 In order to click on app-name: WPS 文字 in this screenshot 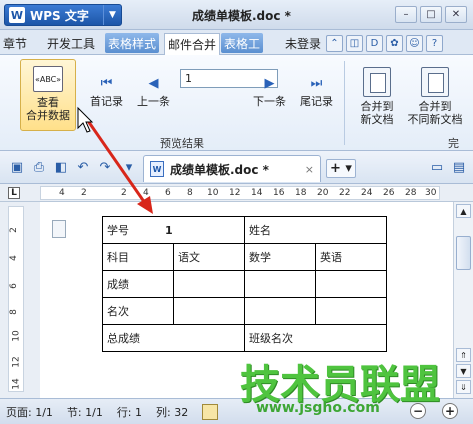, I will do `click(59, 15)`.